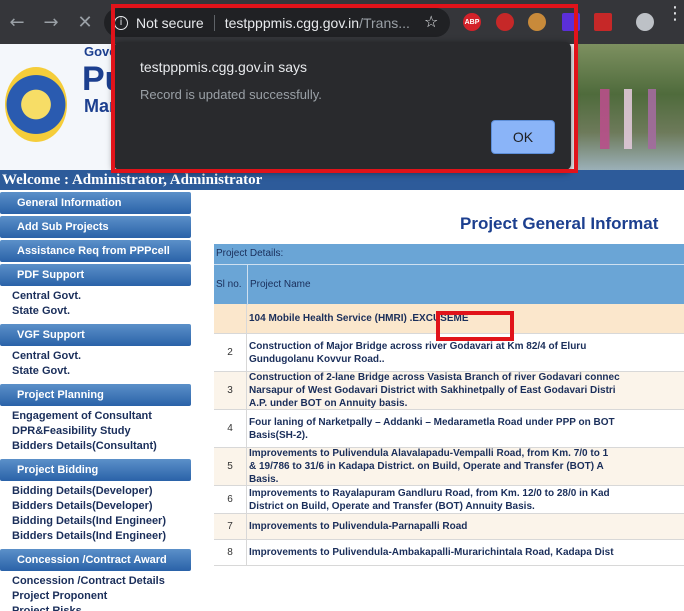 The height and width of the screenshot is (611, 684). I want to click on emblem-logo, so click(36, 104).